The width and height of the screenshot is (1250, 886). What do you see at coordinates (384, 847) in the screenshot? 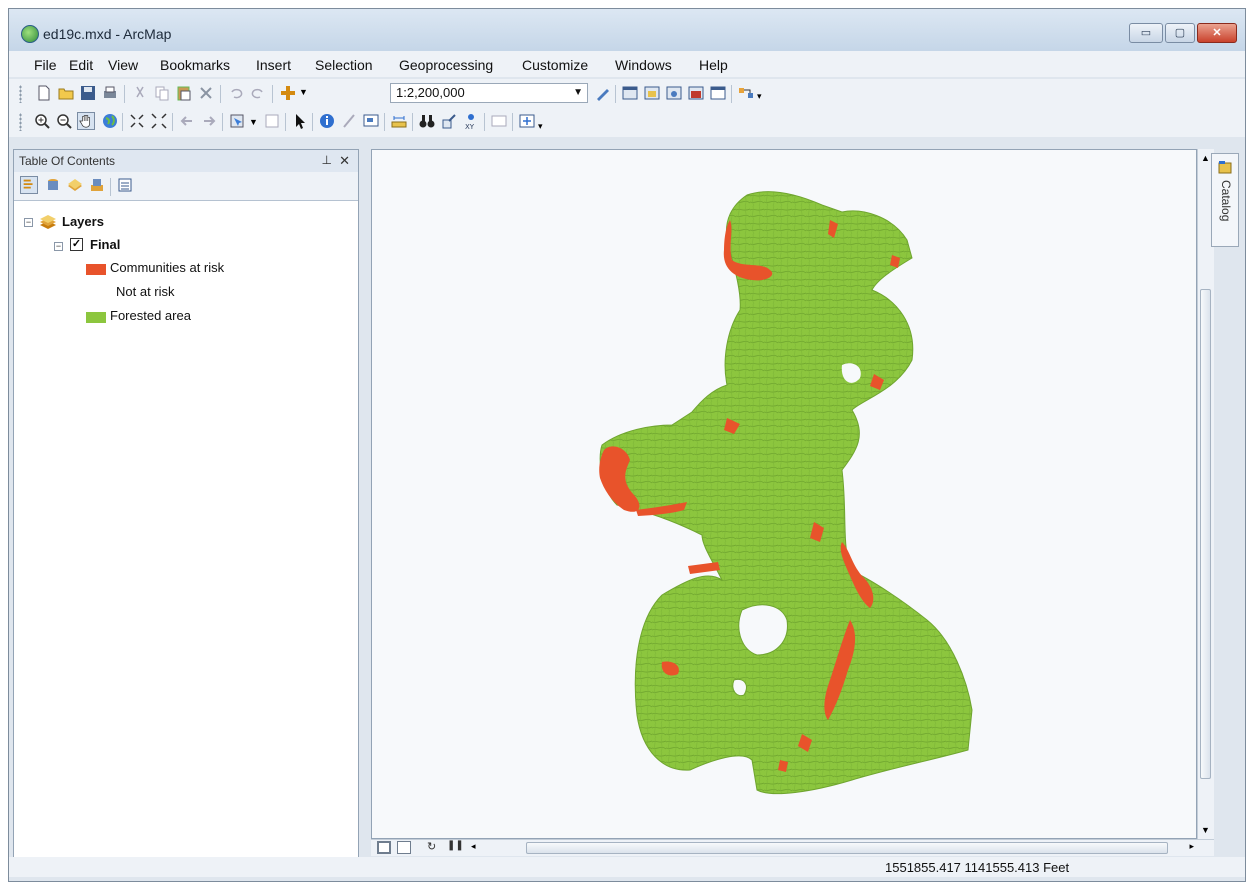
I see `data-view-button` at bounding box center [384, 847].